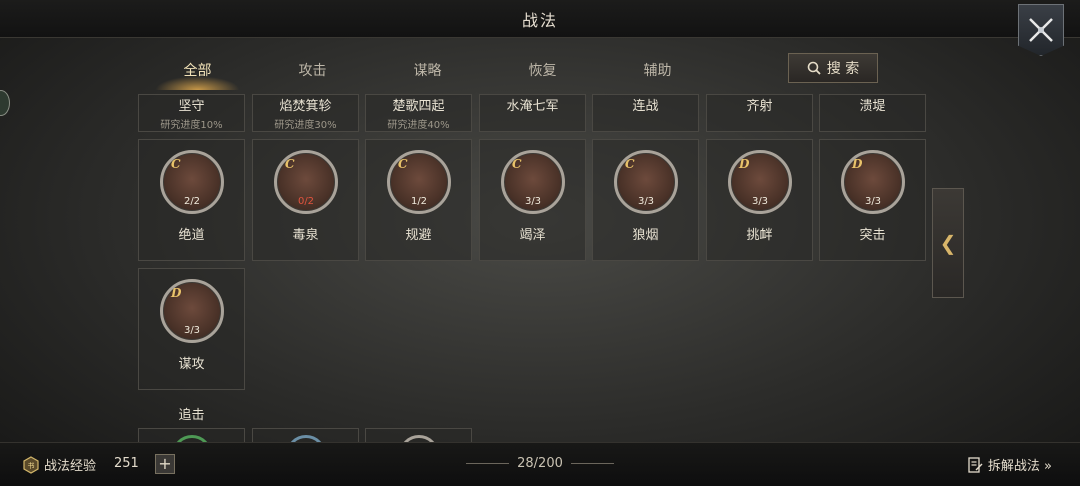 The width and height of the screenshot is (1080, 486). What do you see at coordinates (70, 466) in the screenshot?
I see `skill-exp-label: 战法经验` at bounding box center [70, 466].